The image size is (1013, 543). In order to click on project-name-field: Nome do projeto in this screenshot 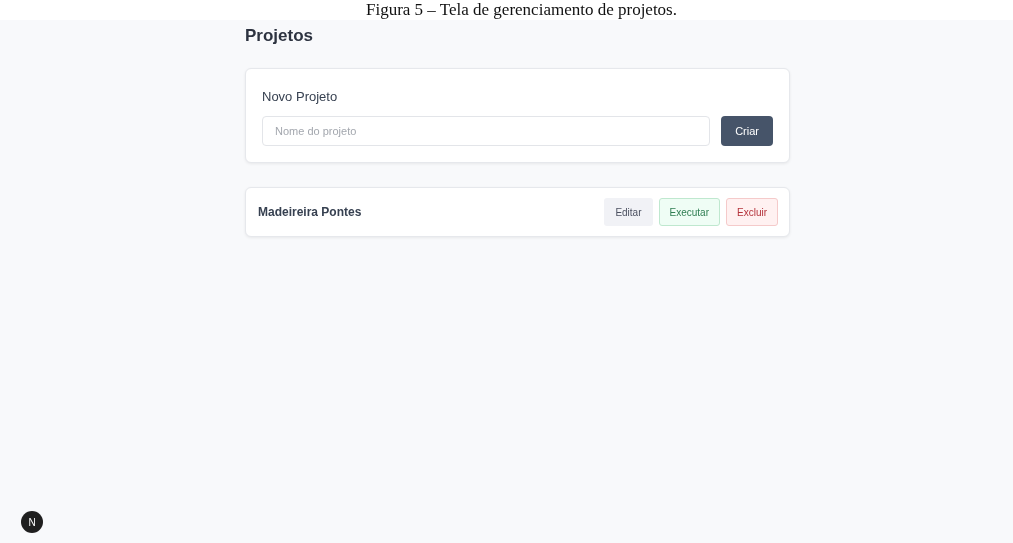, I will do `click(486, 131)`.